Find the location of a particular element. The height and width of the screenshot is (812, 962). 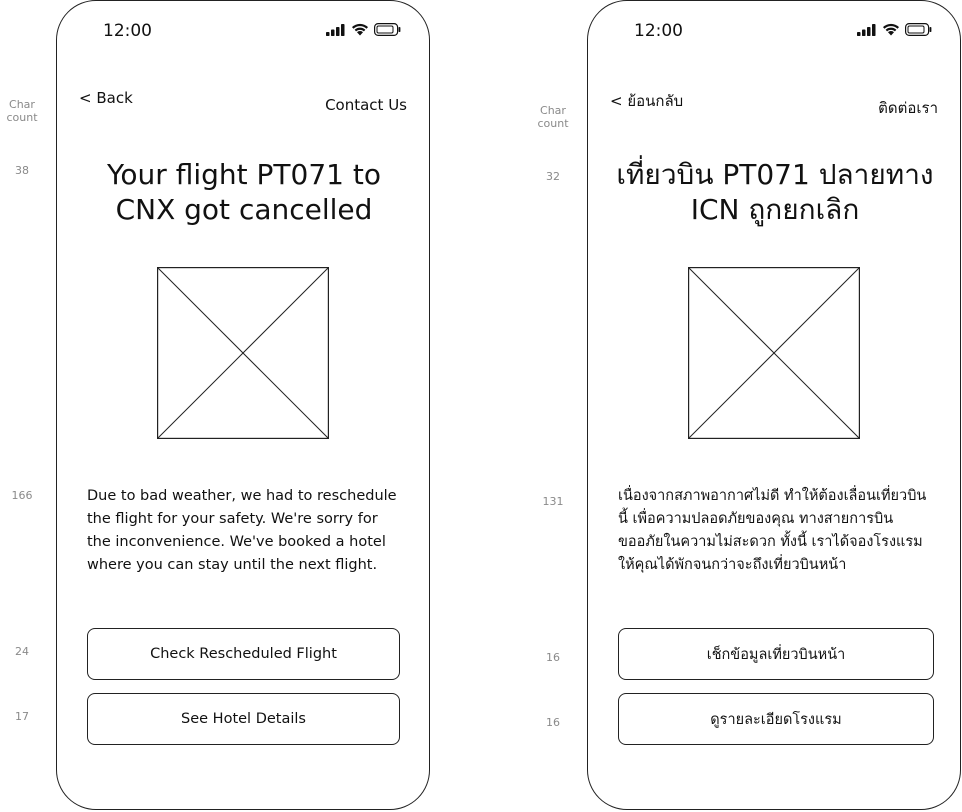

secondary-button-char-count: 16 is located at coordinates (553, 722).